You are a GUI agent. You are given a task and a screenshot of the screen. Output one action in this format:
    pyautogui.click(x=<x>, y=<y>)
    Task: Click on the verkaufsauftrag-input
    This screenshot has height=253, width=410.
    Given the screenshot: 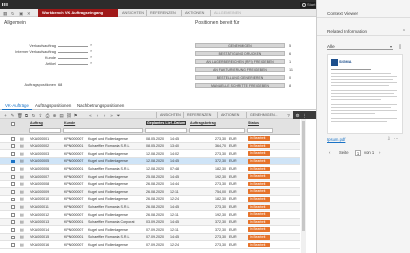 What is the action you would take?
    pyautogui.click(x=73, y=45)
    